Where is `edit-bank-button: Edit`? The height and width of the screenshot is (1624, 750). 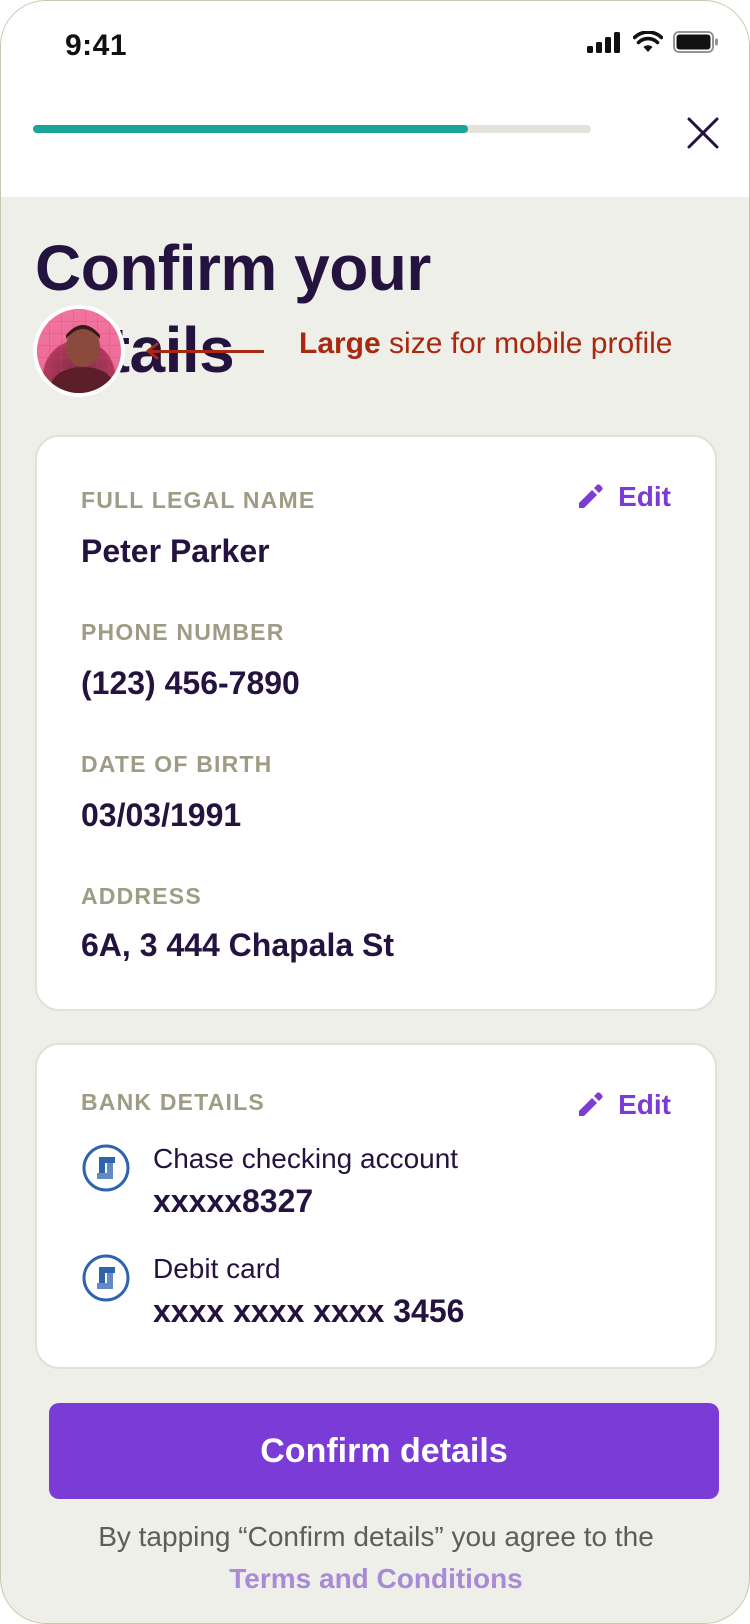
edit-bank-button: Edit is located at coordinates (623, 1105).